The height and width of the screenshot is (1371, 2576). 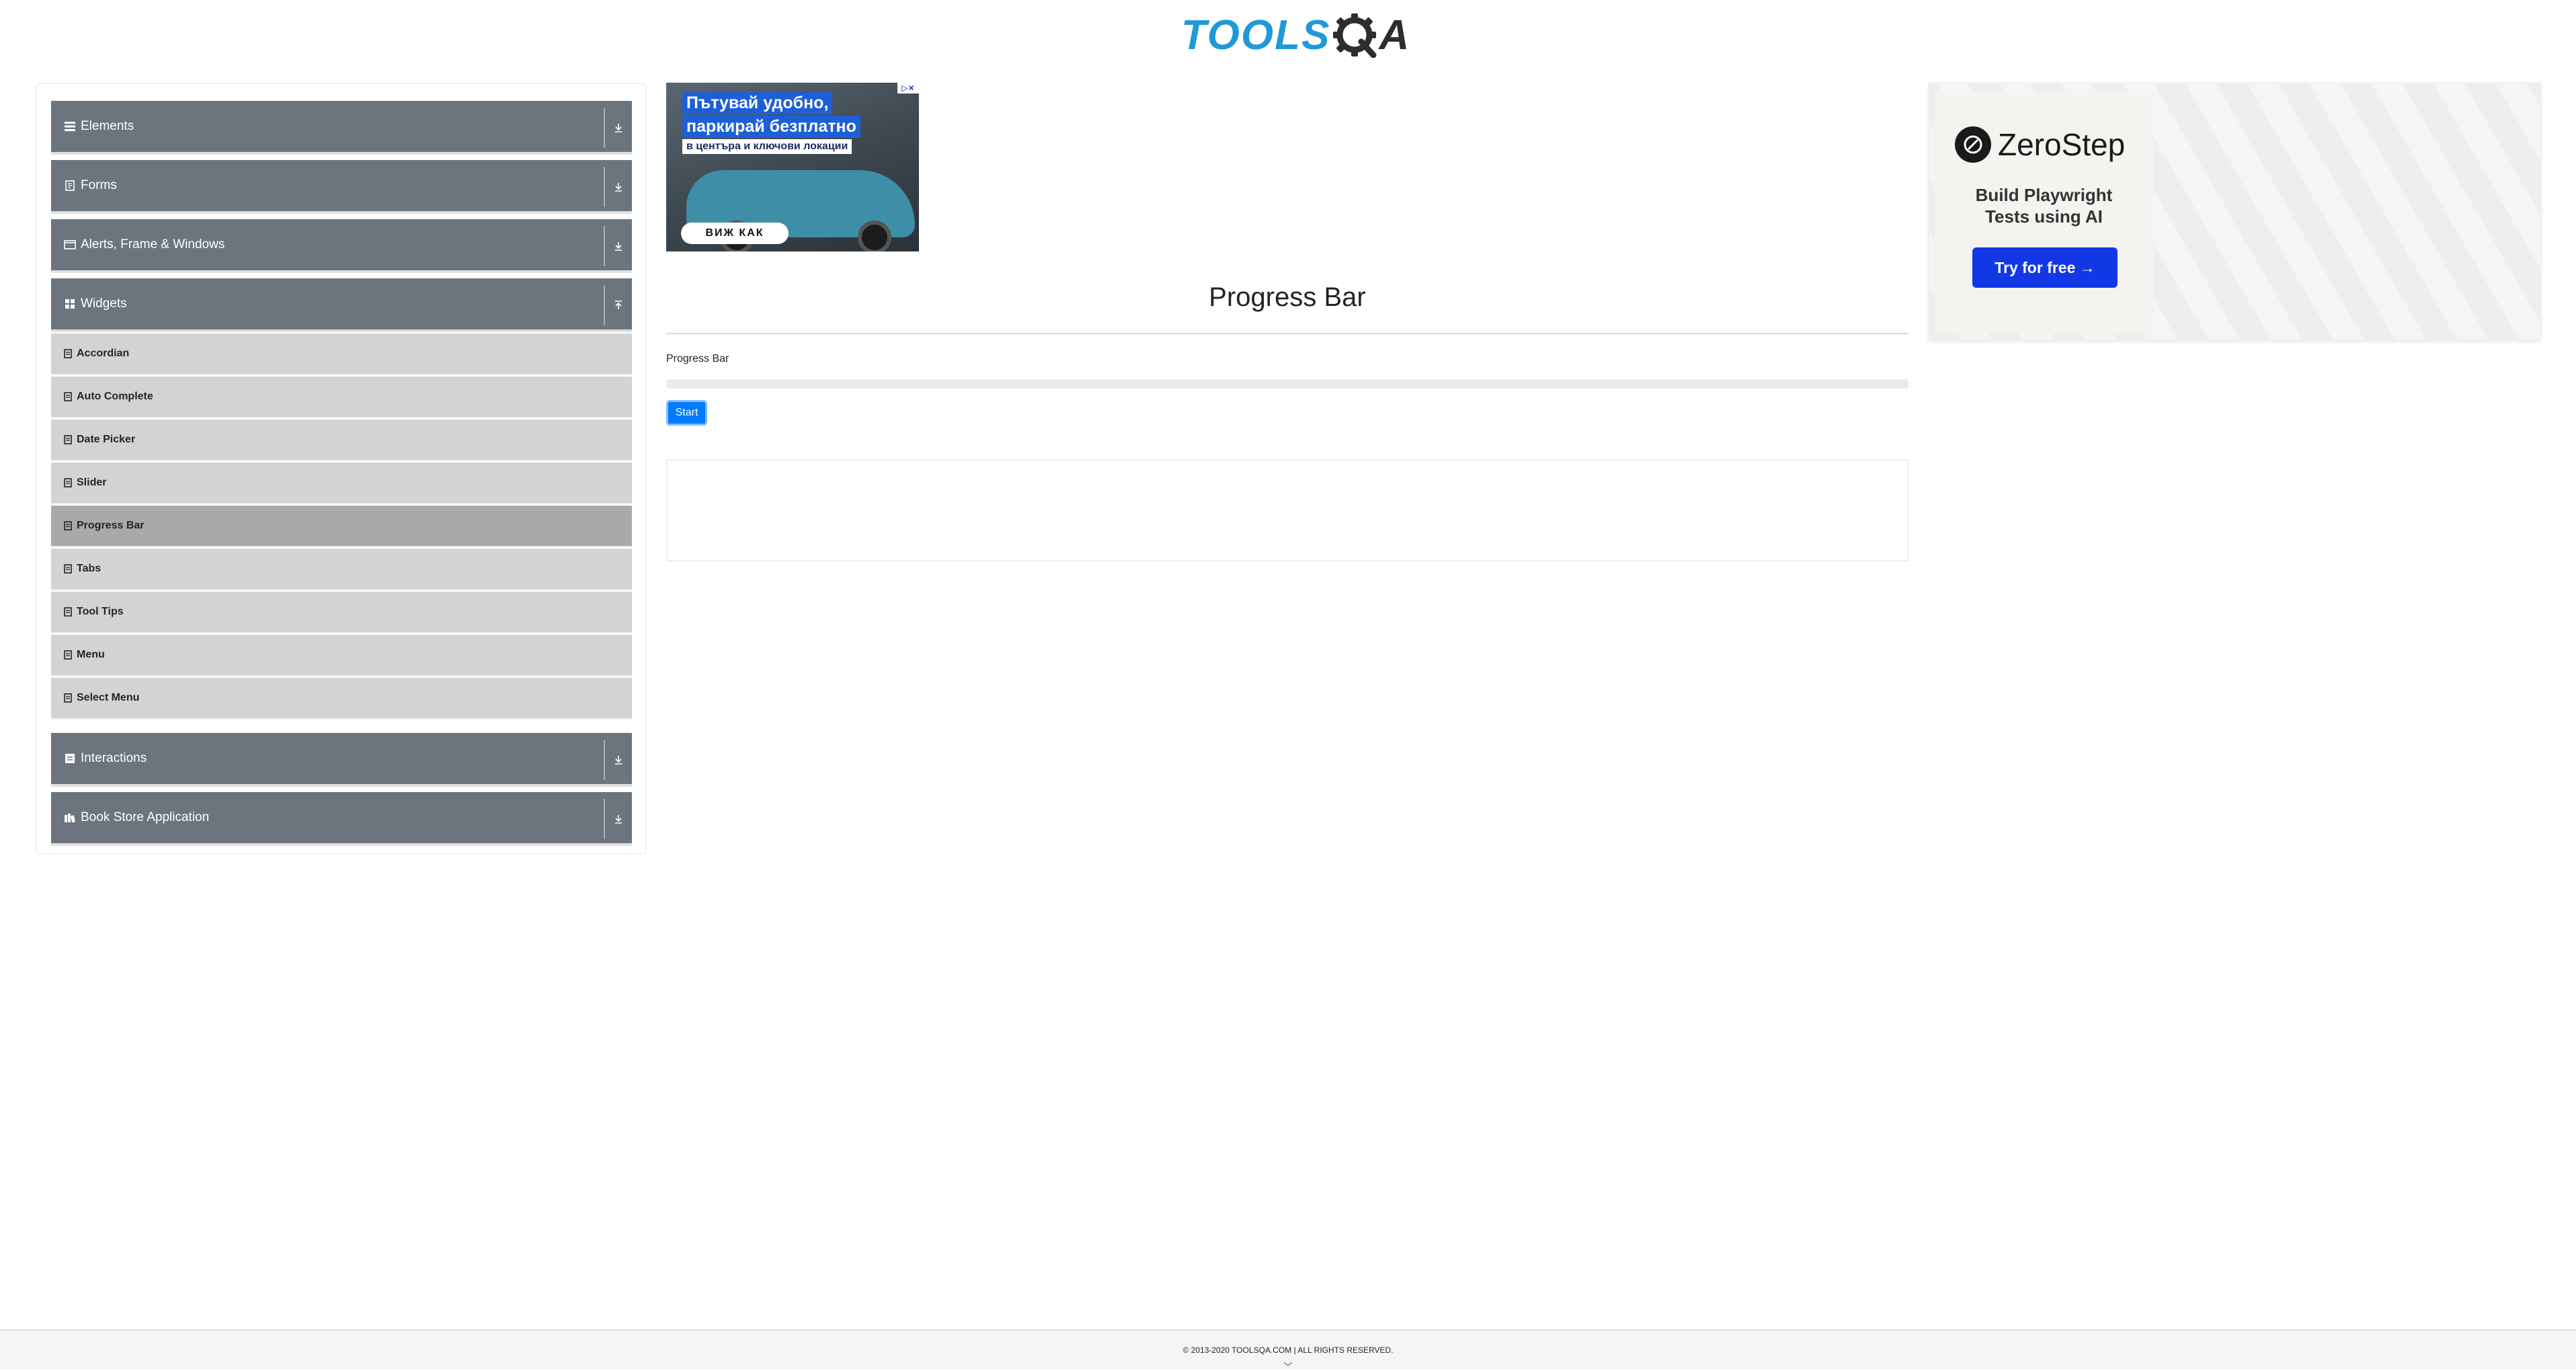 What do you see at coordinates (92, 482) in the screenshot?
I see `sidebar-item-label: Slider` at bounding box center [92, 482].